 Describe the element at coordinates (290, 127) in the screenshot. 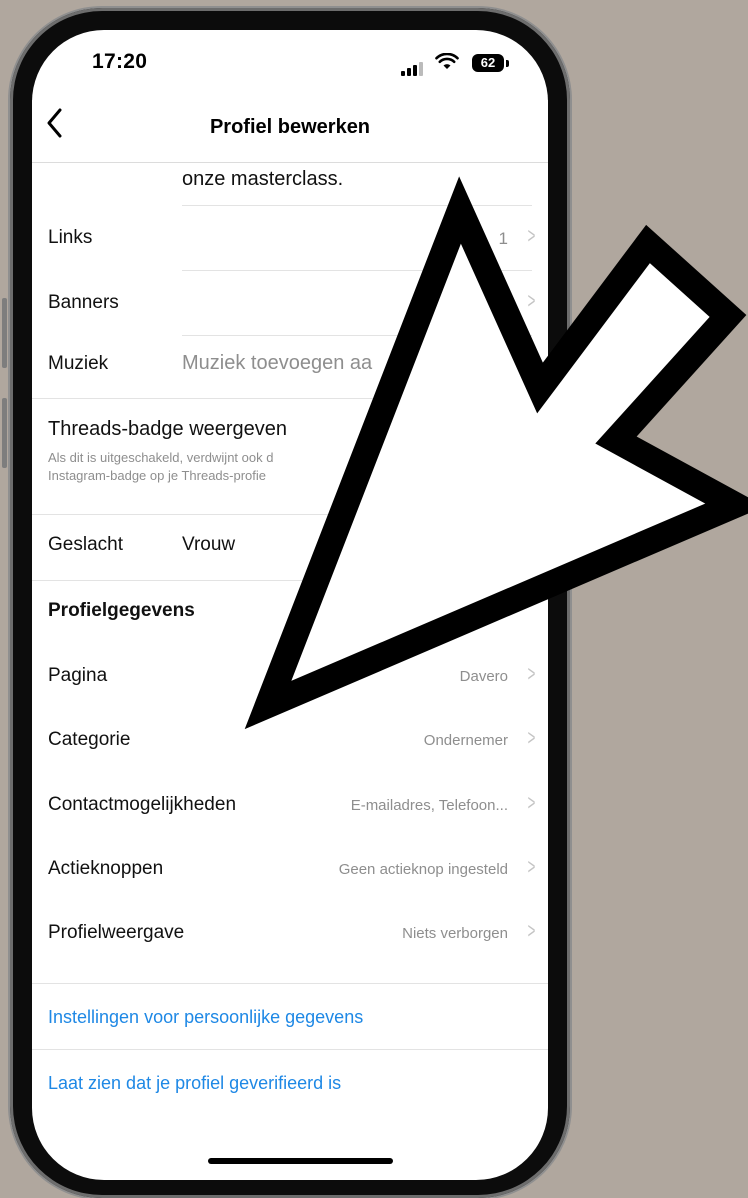

I see `page-title: Profiel bewerken` at that location.